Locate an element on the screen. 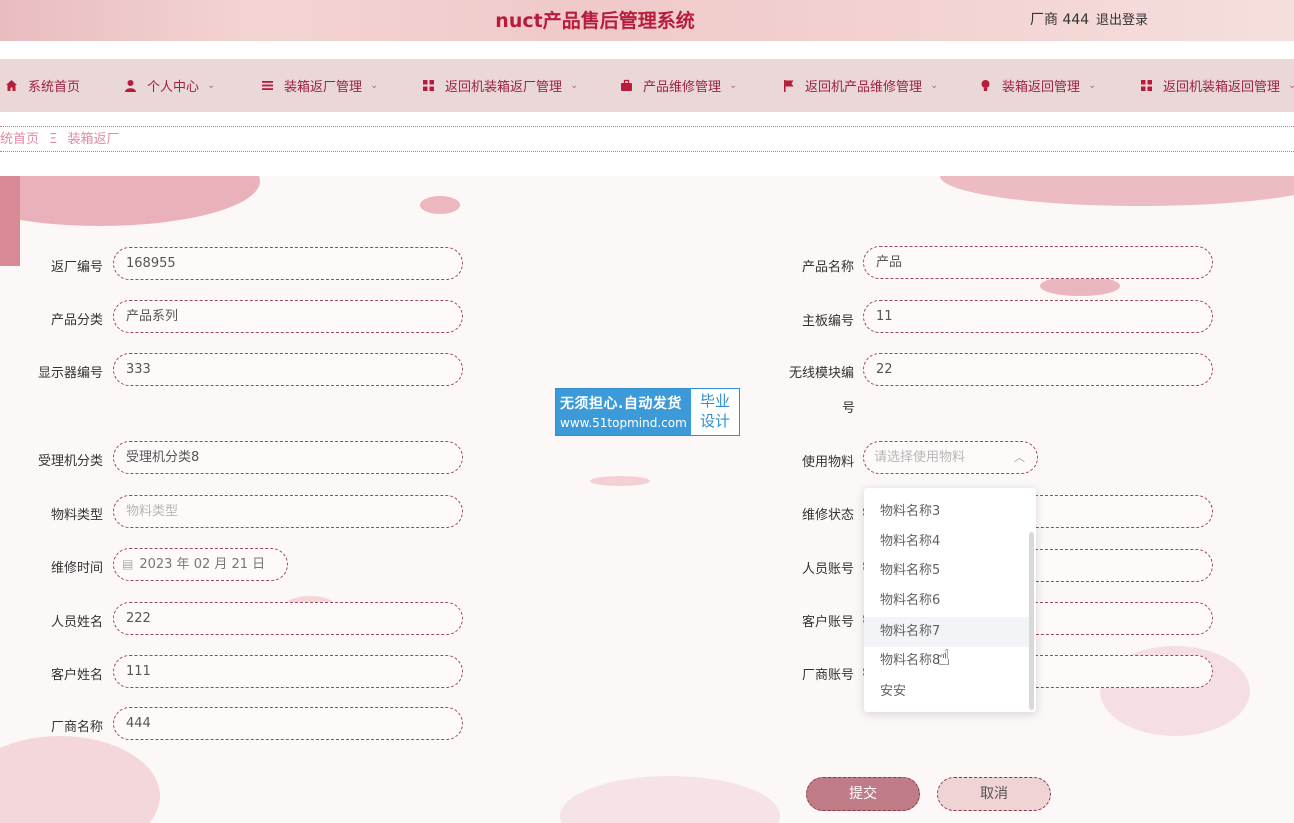  repair-time-picker: ▤ 2023 年 02 月 21 日 is located at coordinates (200, 564).